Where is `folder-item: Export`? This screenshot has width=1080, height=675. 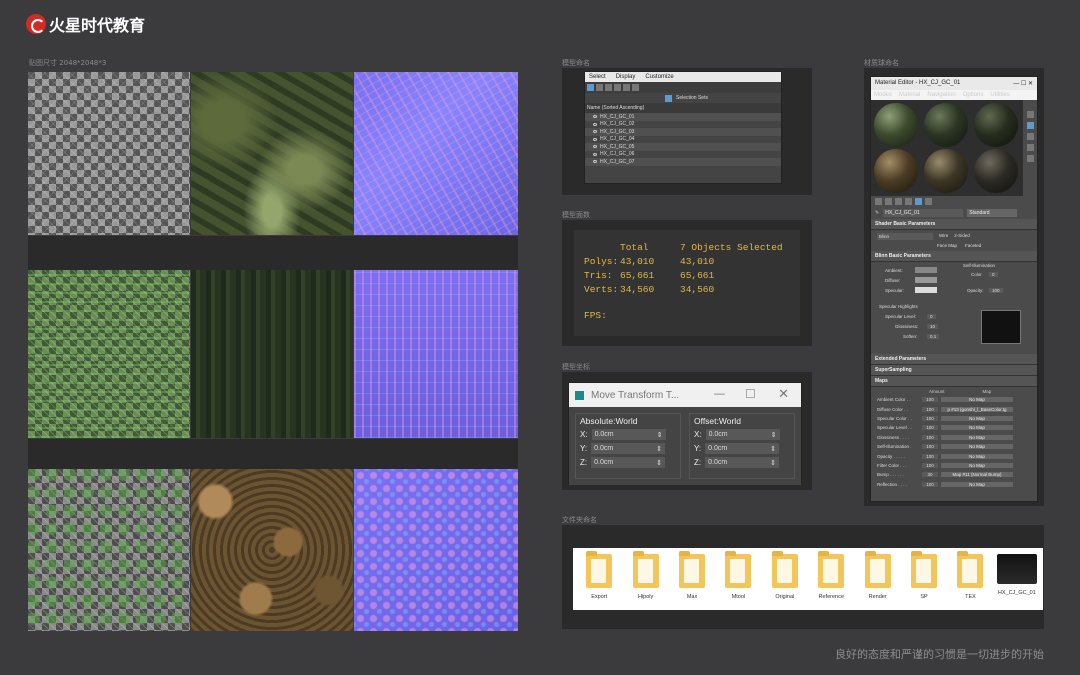 folder-item: Export is located at coordinates (599, 575).